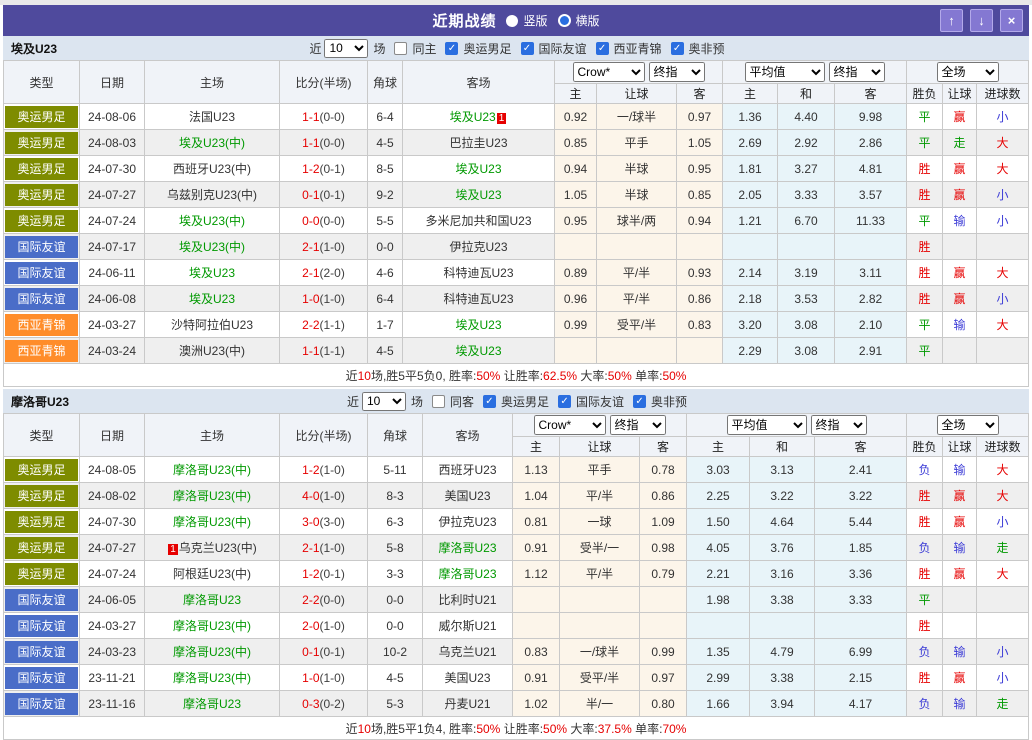 This screenshot has height=740, width=1032. What do you see at coordinates (217, 548) in the screenshot?
I see `team-name-text: 乌克兰U23(中)` at bounding box center [217, 548].